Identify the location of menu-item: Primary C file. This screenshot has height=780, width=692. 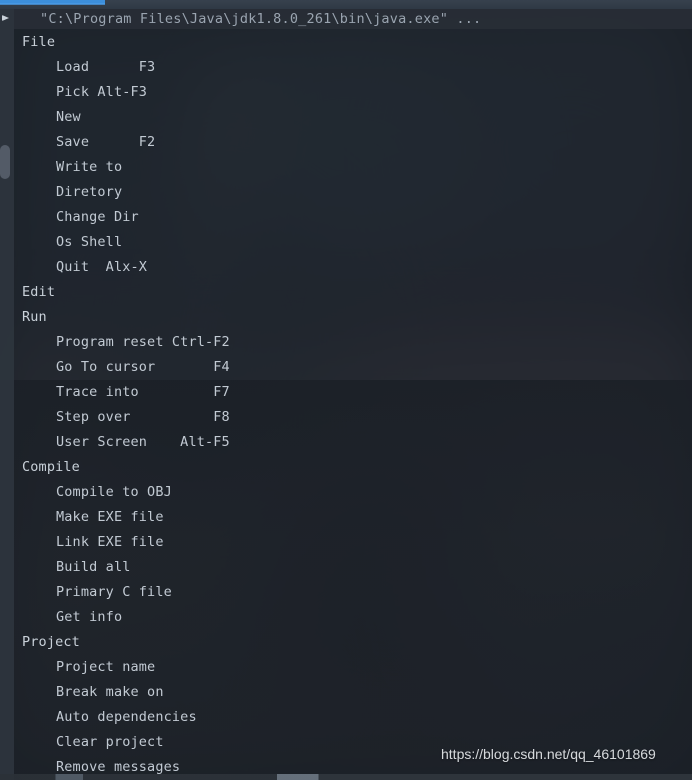
(346, 592).